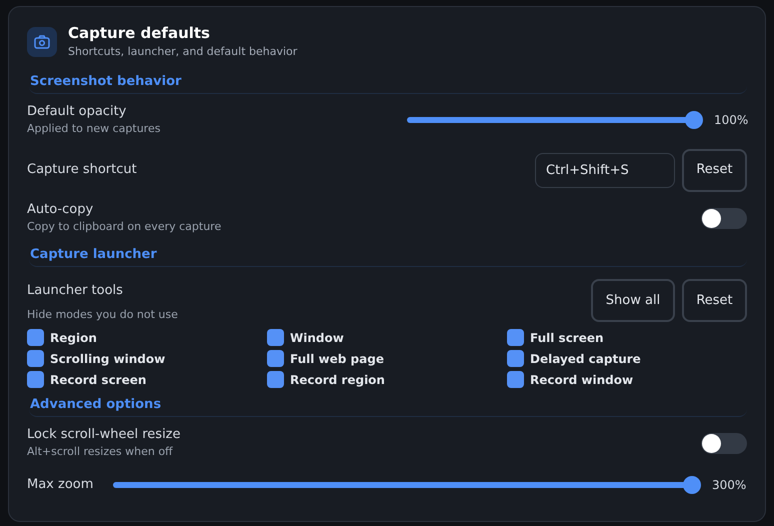 Image resolution: width=774 pixels, height=526 pixels. I want to click on tool-checkbox: Record screen, so click(147, 379).